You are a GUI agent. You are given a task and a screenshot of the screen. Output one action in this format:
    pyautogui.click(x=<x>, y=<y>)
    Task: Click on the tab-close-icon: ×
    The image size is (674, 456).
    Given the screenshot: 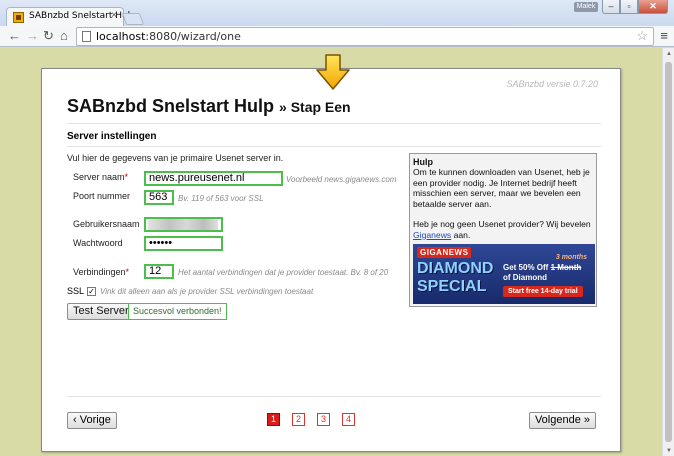 What is the action you would take?
    pyautogui.click(x=114, y=15)
    